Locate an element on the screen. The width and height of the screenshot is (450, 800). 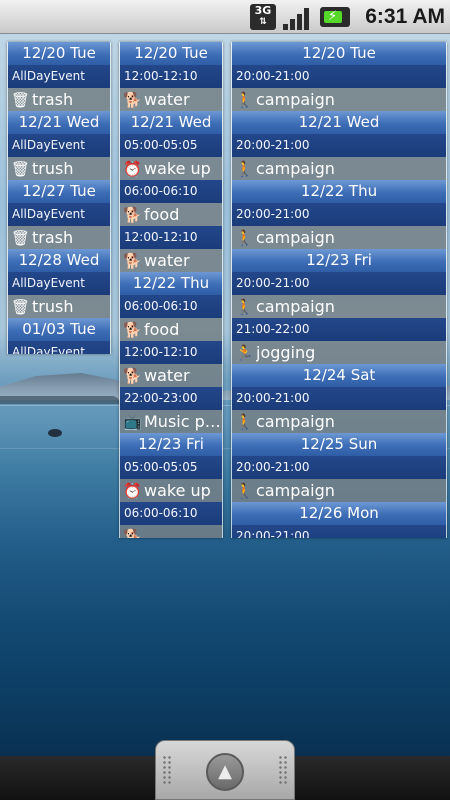
event-item: 🐕 is located at coordinates (171, 531).